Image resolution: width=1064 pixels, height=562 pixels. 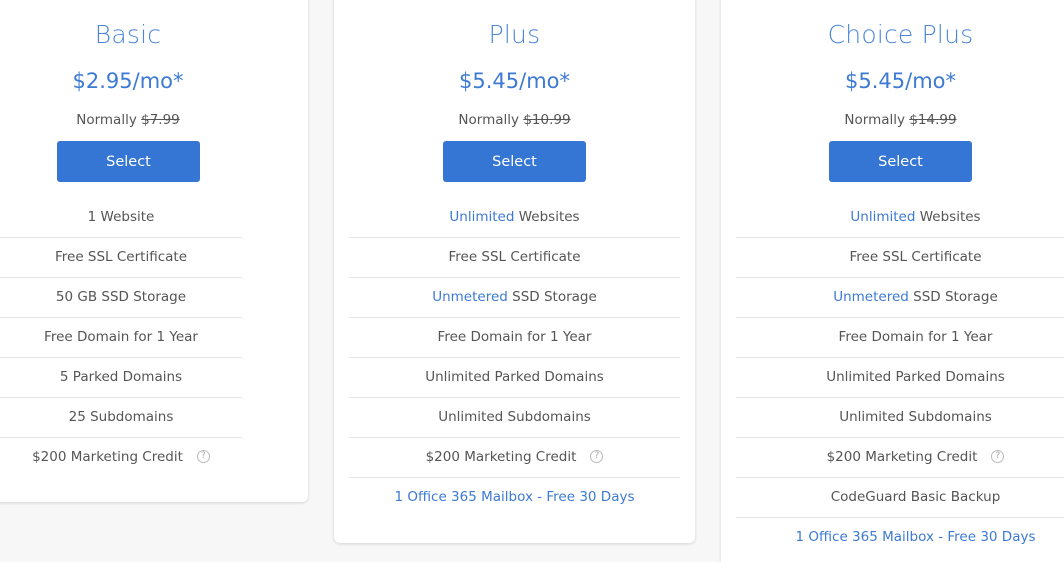 I want to click on feature-item: 1 Website, so click(x=121, y=218).